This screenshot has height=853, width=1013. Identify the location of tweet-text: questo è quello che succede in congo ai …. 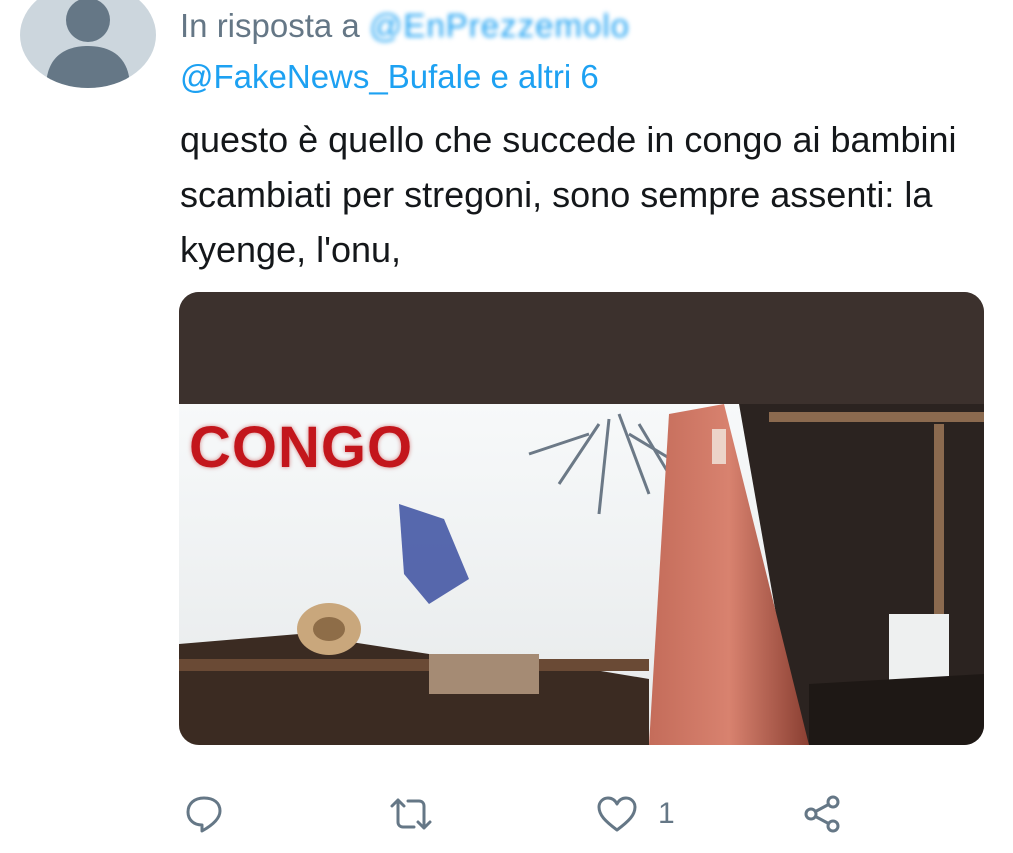
(568, 194).